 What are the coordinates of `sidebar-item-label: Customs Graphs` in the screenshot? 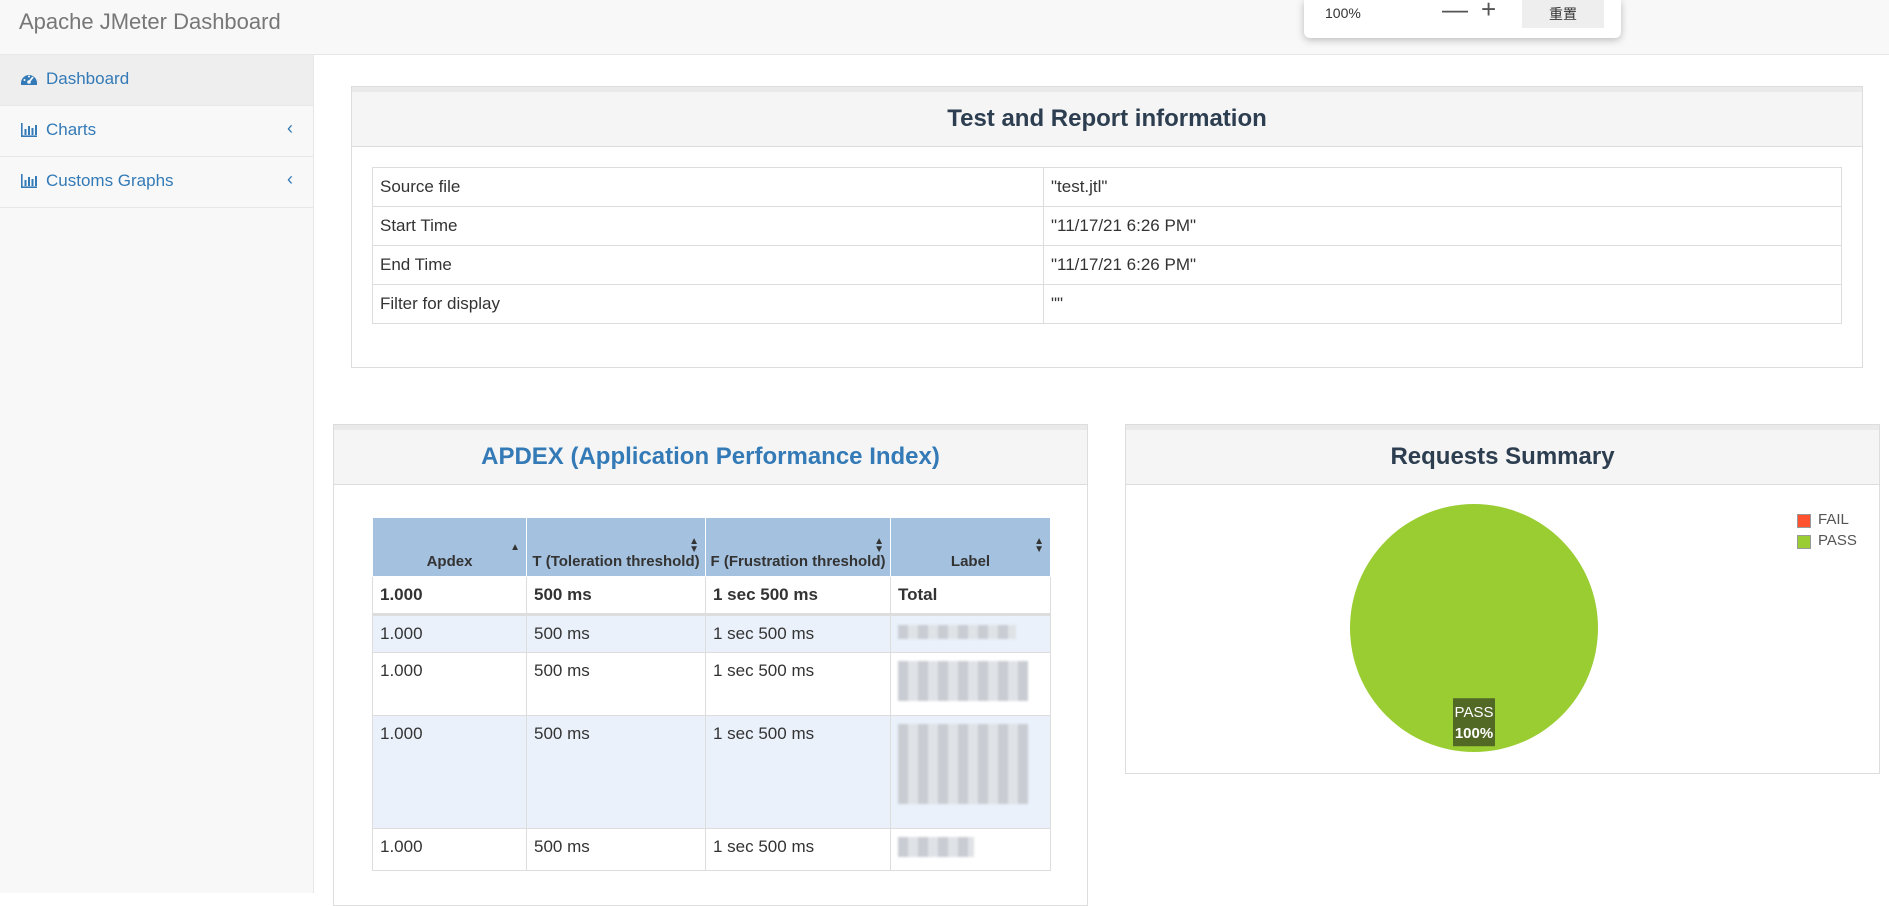 It's located at (110, 180).